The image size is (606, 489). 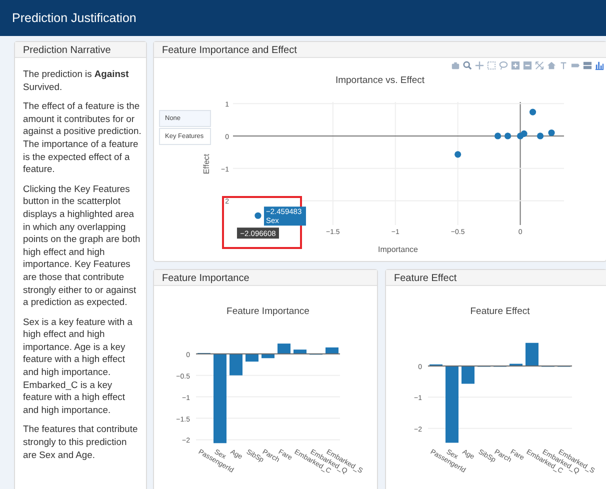 I want to click on y-axis-label: Effect, so click(x=206, y=164).